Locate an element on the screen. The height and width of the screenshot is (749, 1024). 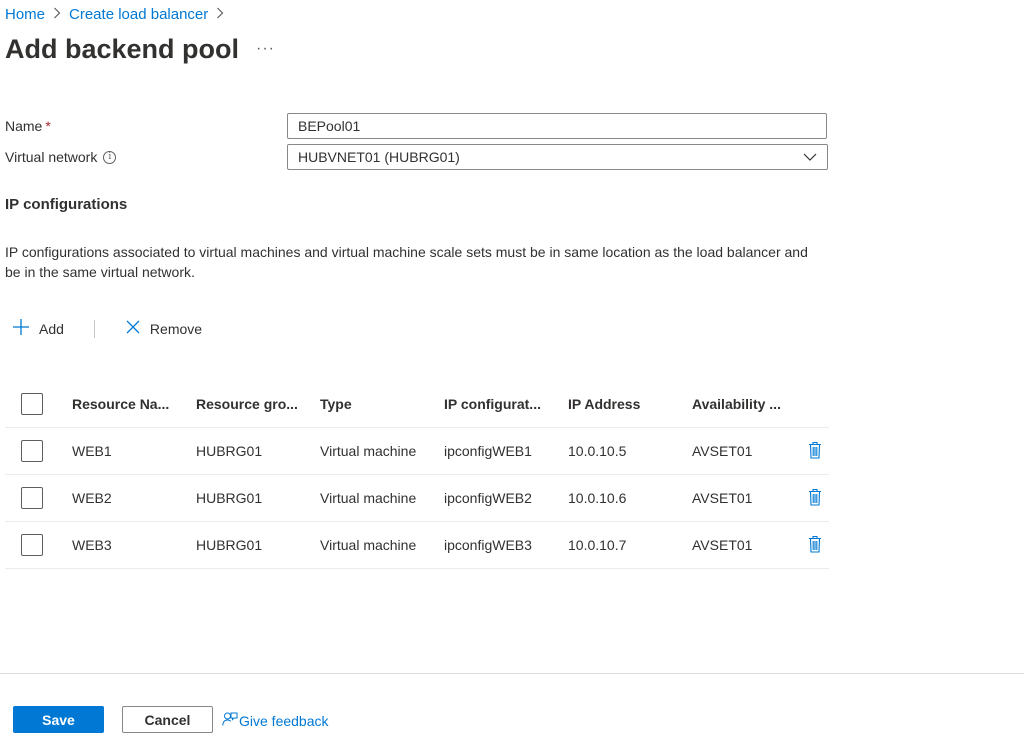
select-all-cell is located at coordinates (38, 403).